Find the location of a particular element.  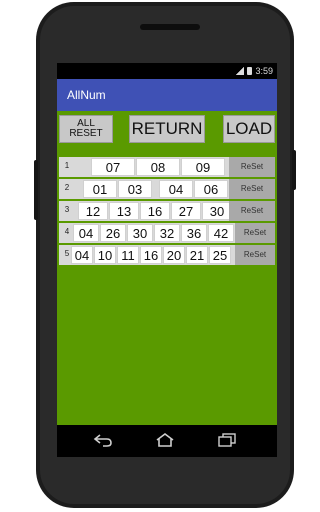

number-cell: 08 is located at coordinates (158, 167).